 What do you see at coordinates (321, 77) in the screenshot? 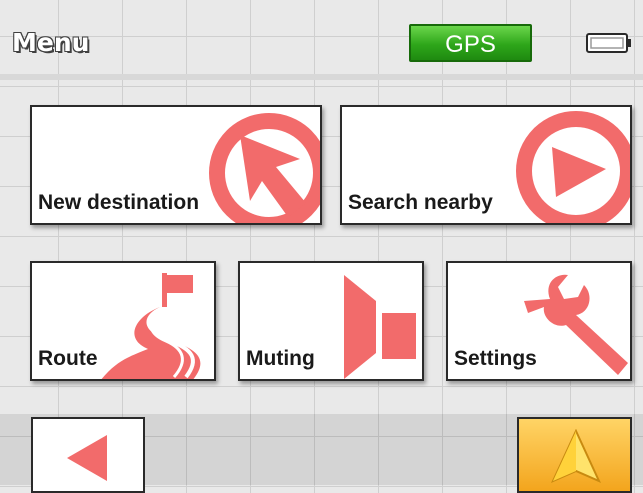
I see `header-separator` at bounding box center [321, 77].